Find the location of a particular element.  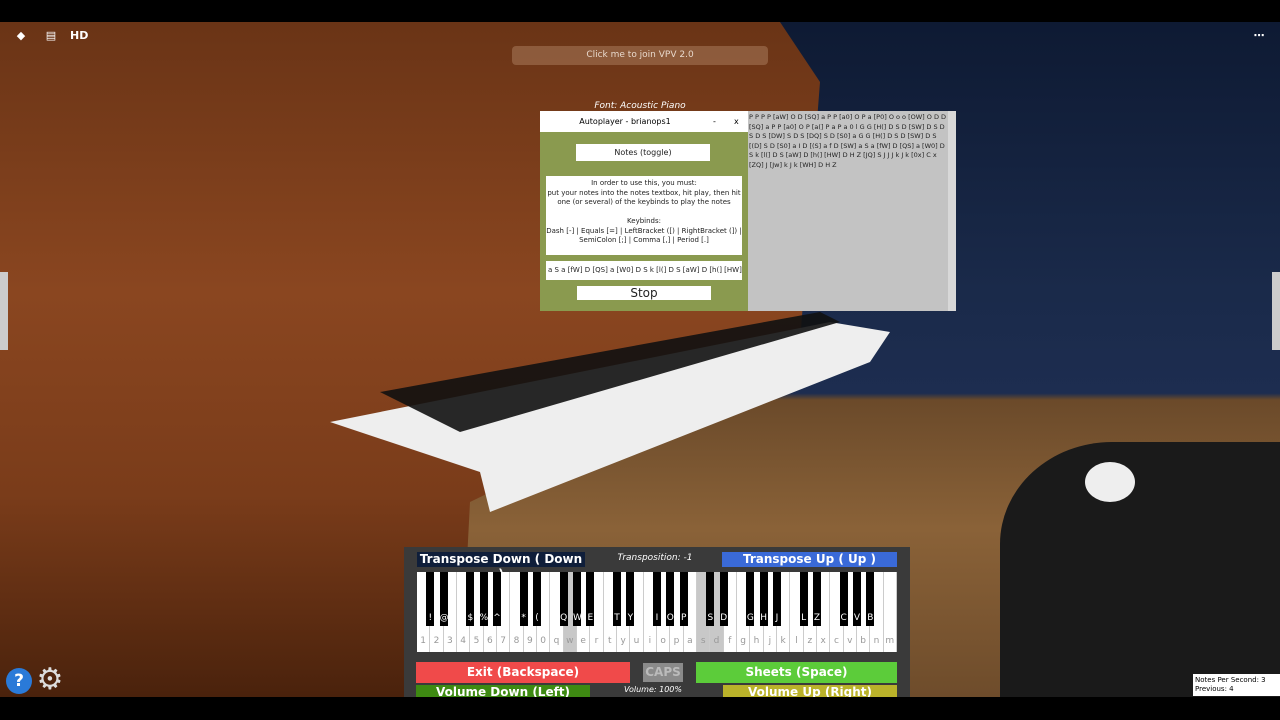

black-key: * is located at coordinates (523, 599).